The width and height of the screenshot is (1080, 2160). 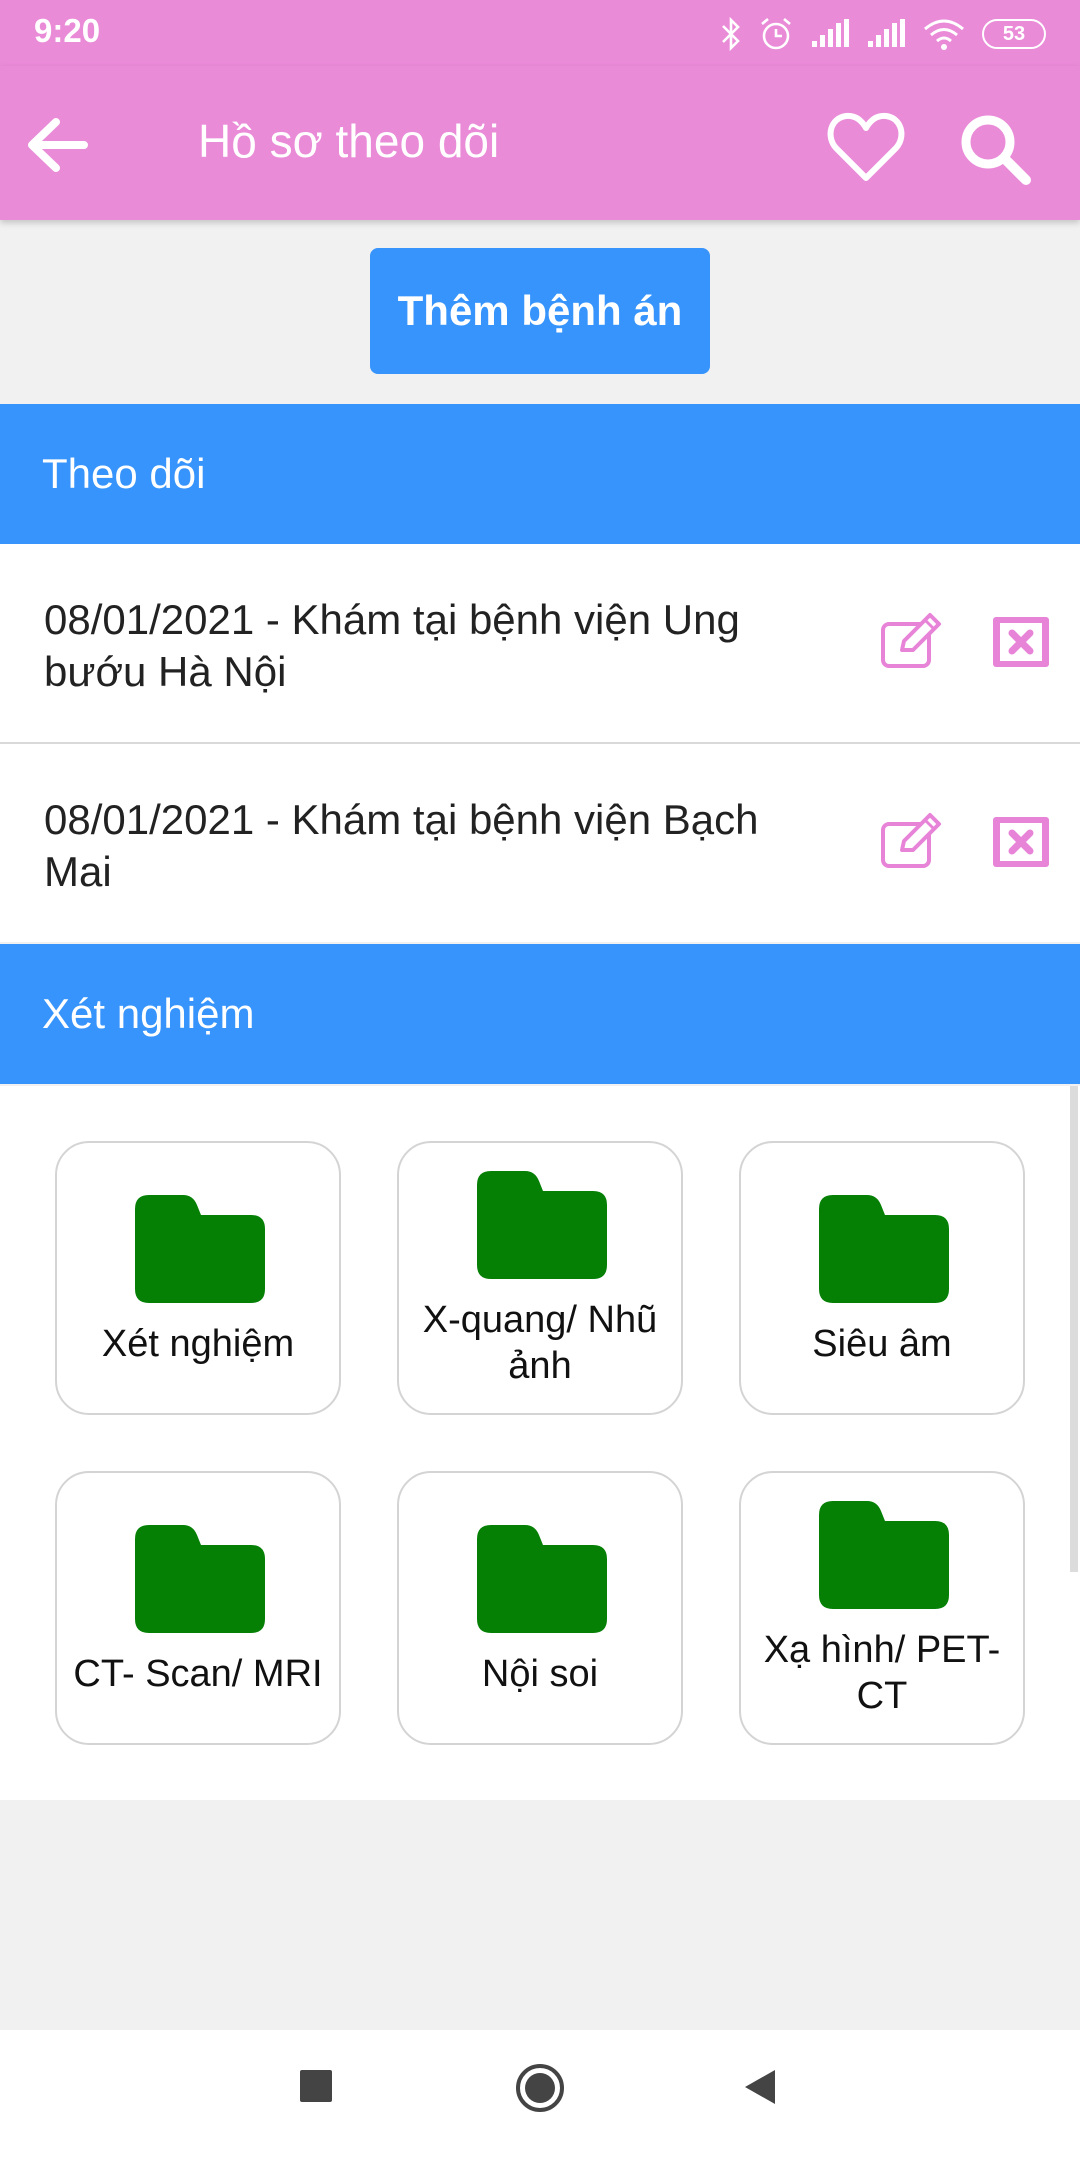 What do you see at coordinates (57, 145) in the screenshot?
I see `back-arrow-icon` at bounding box center [57, 145].